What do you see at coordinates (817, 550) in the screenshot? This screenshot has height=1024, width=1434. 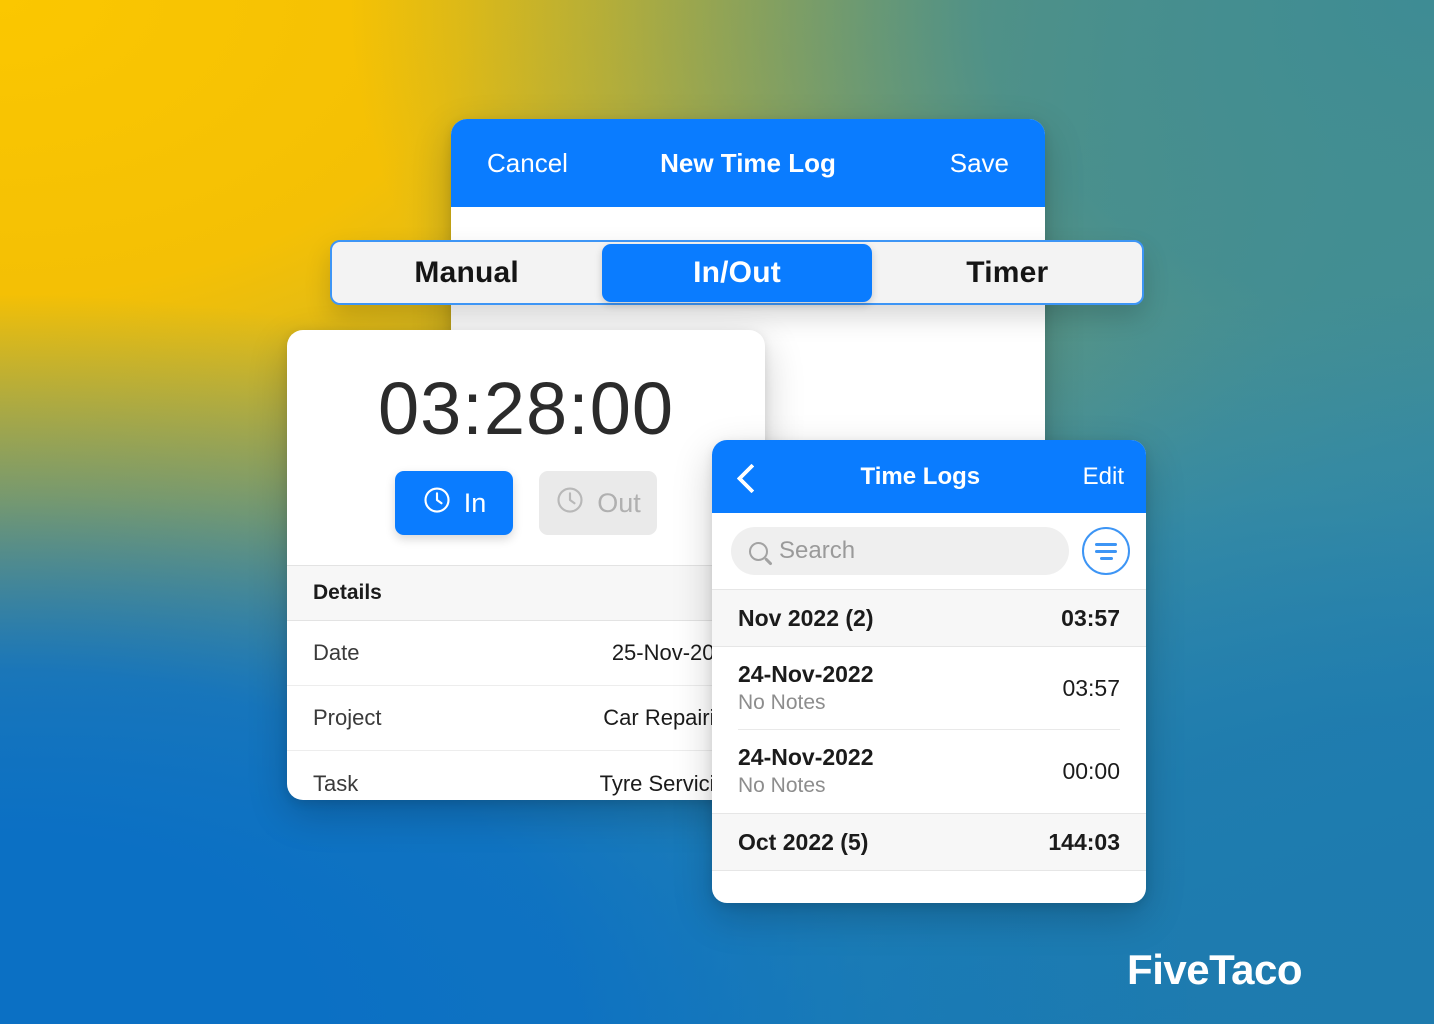 I see `search-placeholder: Search` at bounding box center [817, 550].